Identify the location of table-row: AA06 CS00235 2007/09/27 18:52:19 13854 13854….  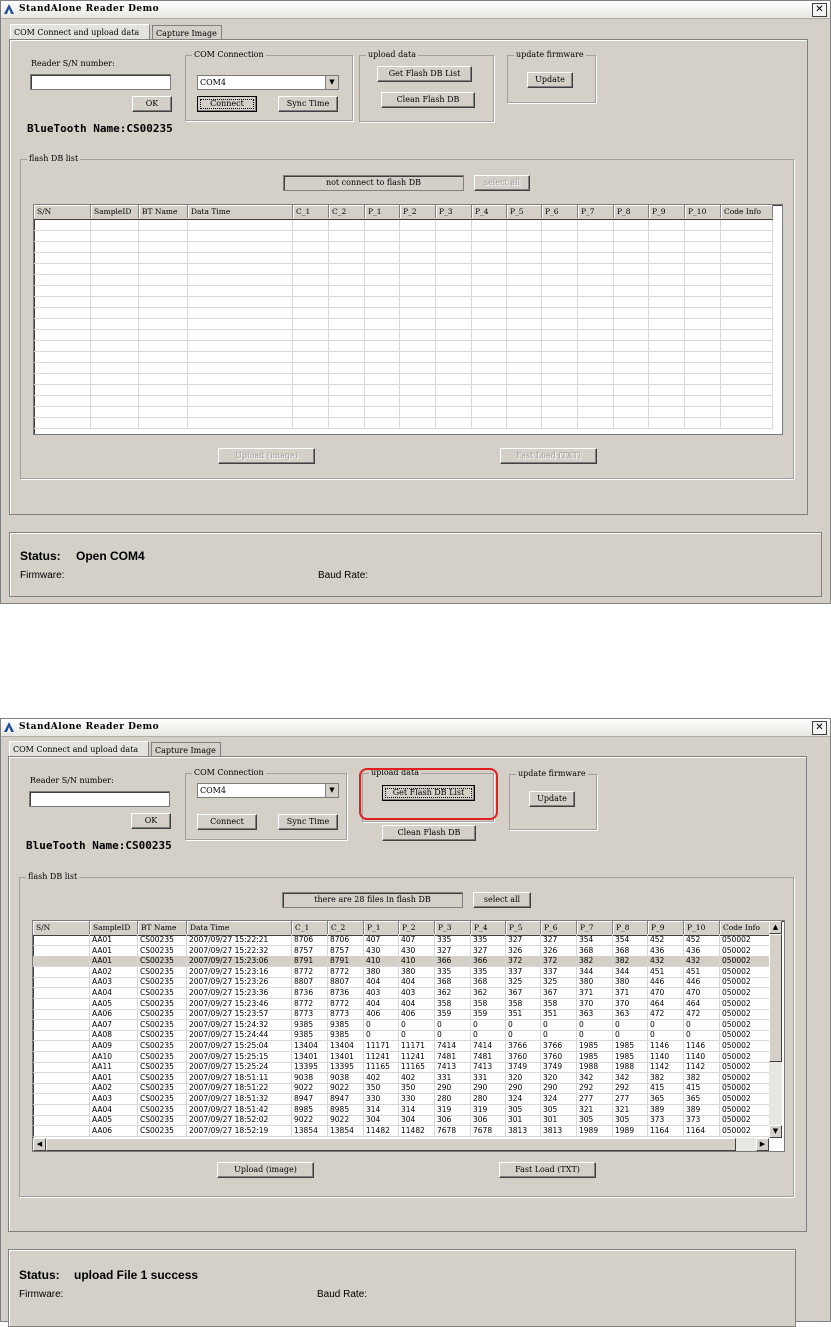
(402, 1131).